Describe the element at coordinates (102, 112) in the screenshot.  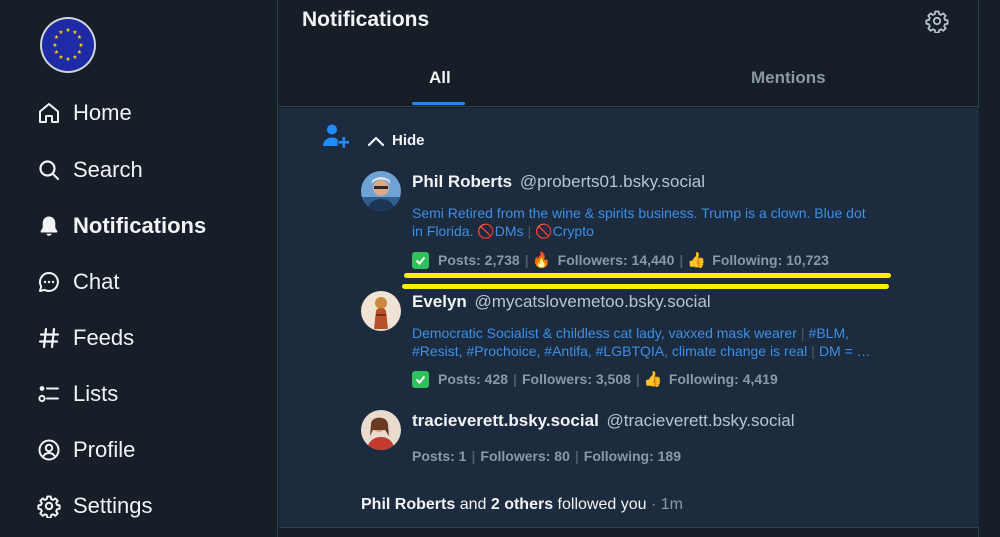
I see `nav-home-label: Home` at that location.